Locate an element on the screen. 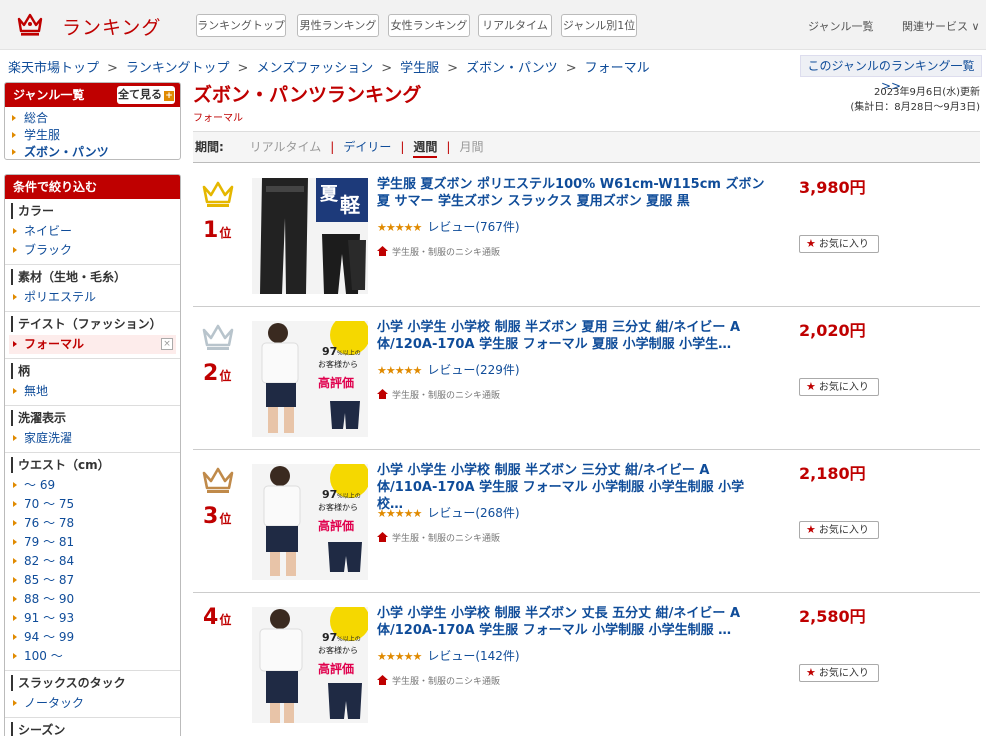 The image size is (986, 736). filter-item: ノータック is located at coordinates (92, 703).